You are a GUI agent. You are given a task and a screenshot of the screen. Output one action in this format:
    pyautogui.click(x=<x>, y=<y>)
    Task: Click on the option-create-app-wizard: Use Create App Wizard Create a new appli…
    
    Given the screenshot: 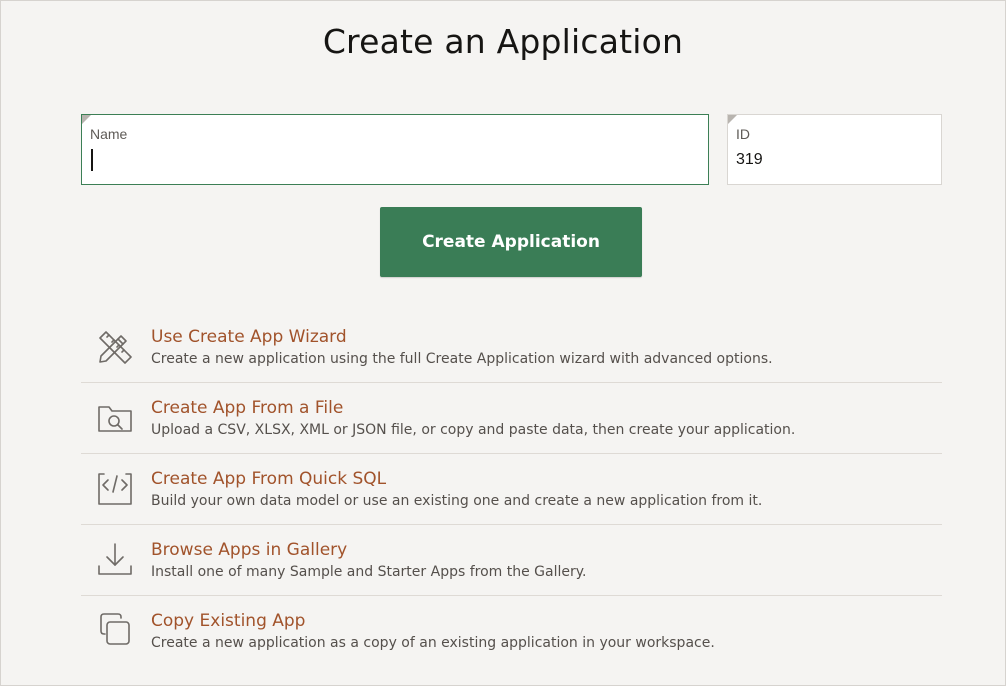 What is the action you would take?
    pyautogui.click(x=511, y=347)
    